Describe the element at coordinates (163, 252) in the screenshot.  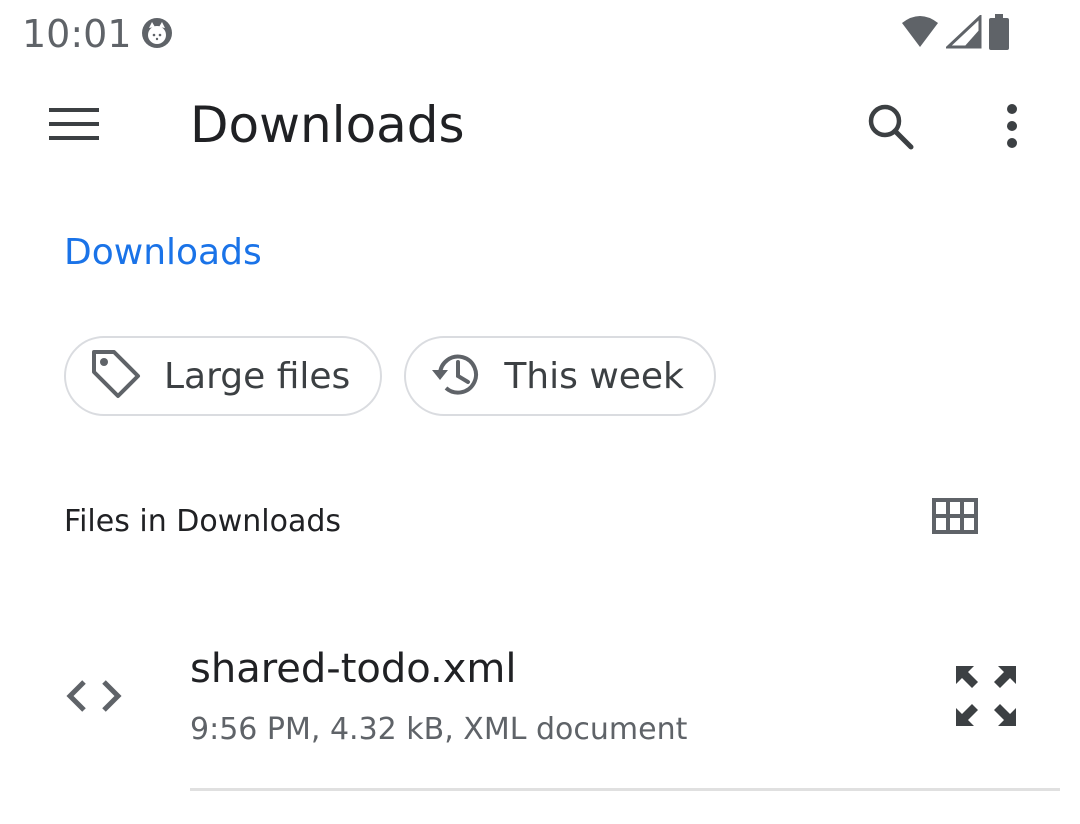
I see `breadcrumb: Downloads` at that location.